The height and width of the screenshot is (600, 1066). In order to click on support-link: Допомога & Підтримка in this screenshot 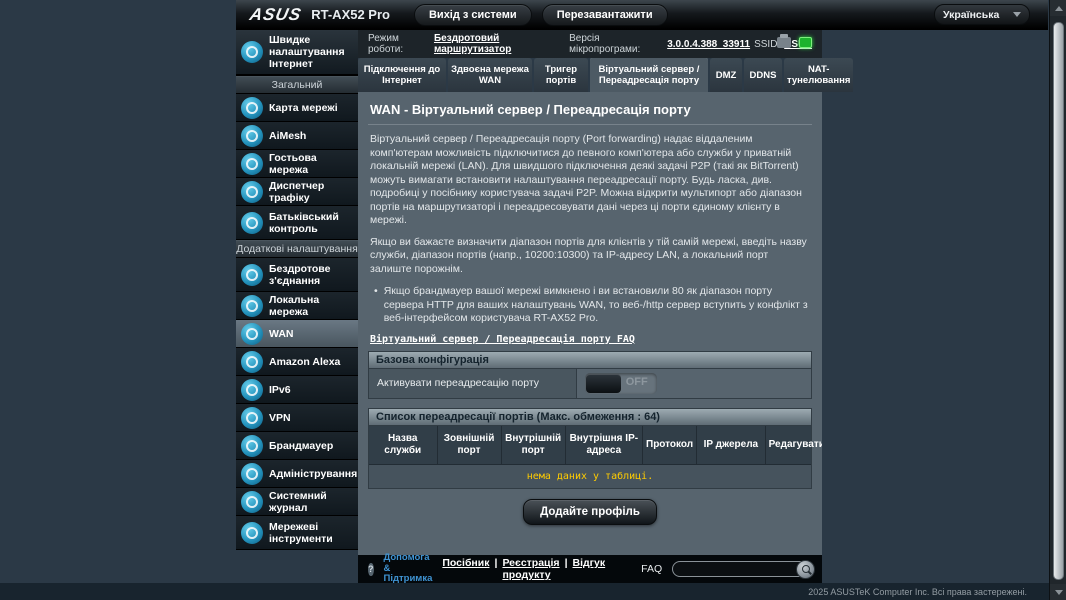, I will do `click(408, 569)`.